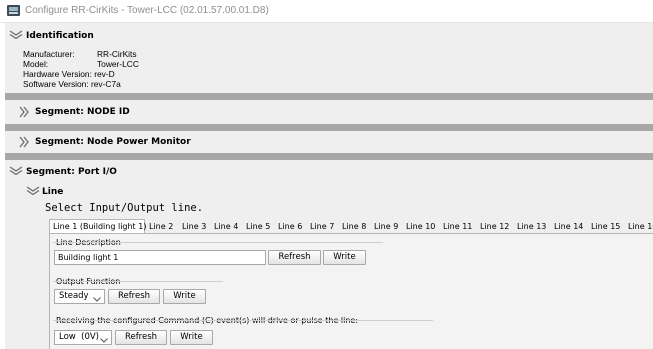 The width and height of the screenshot is (653, 349). I want to click on line-description-input: Building light 1, so click(160, 257).